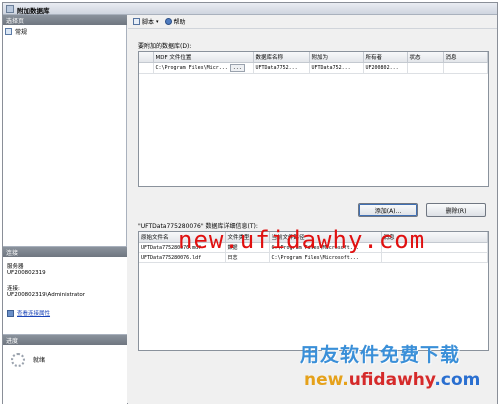 The height and width of the screenshot is (406, 500). What do you see at coordinates (281, 57) in the screenshot?
I see `column-header-db-name: 数据库名称` at bounding box center [281, 57].